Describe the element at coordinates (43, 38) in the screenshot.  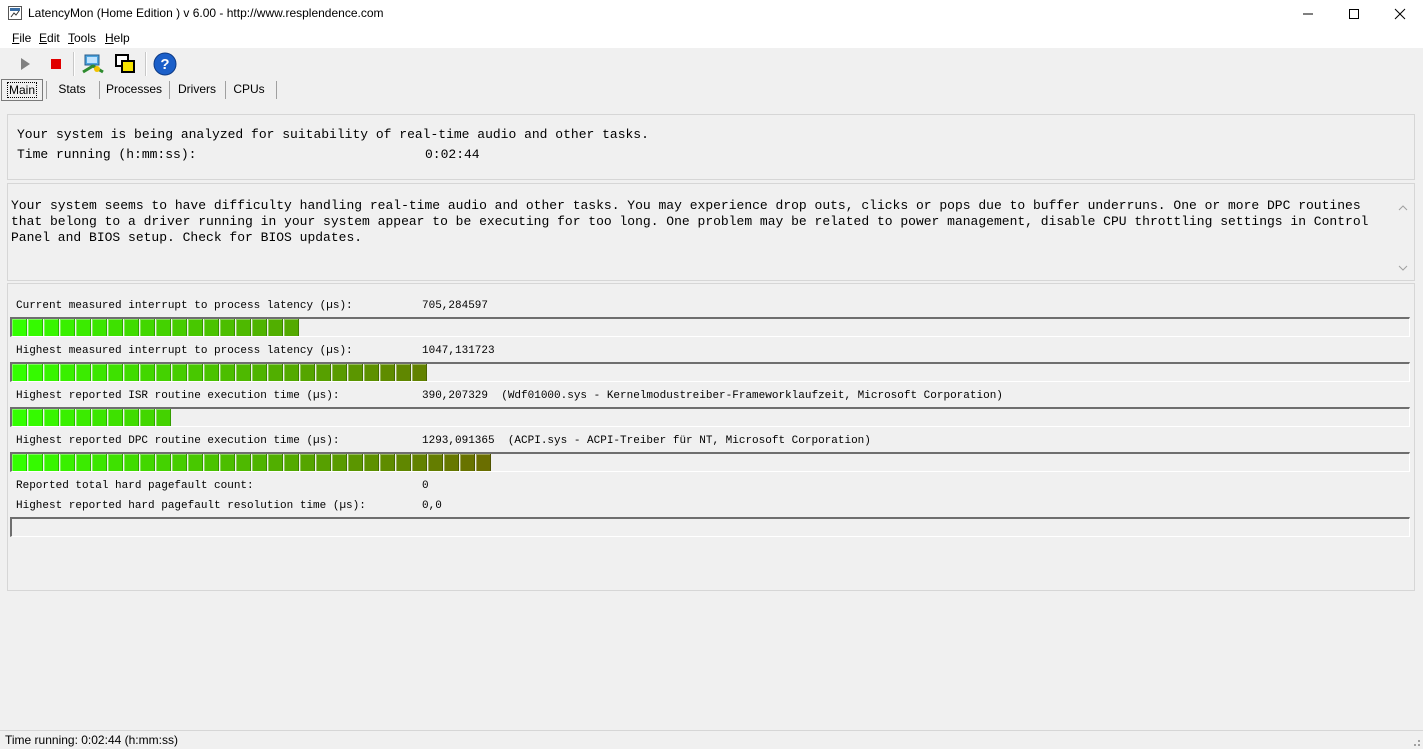
I see `menu-edit-mnemonic: E` at that location.